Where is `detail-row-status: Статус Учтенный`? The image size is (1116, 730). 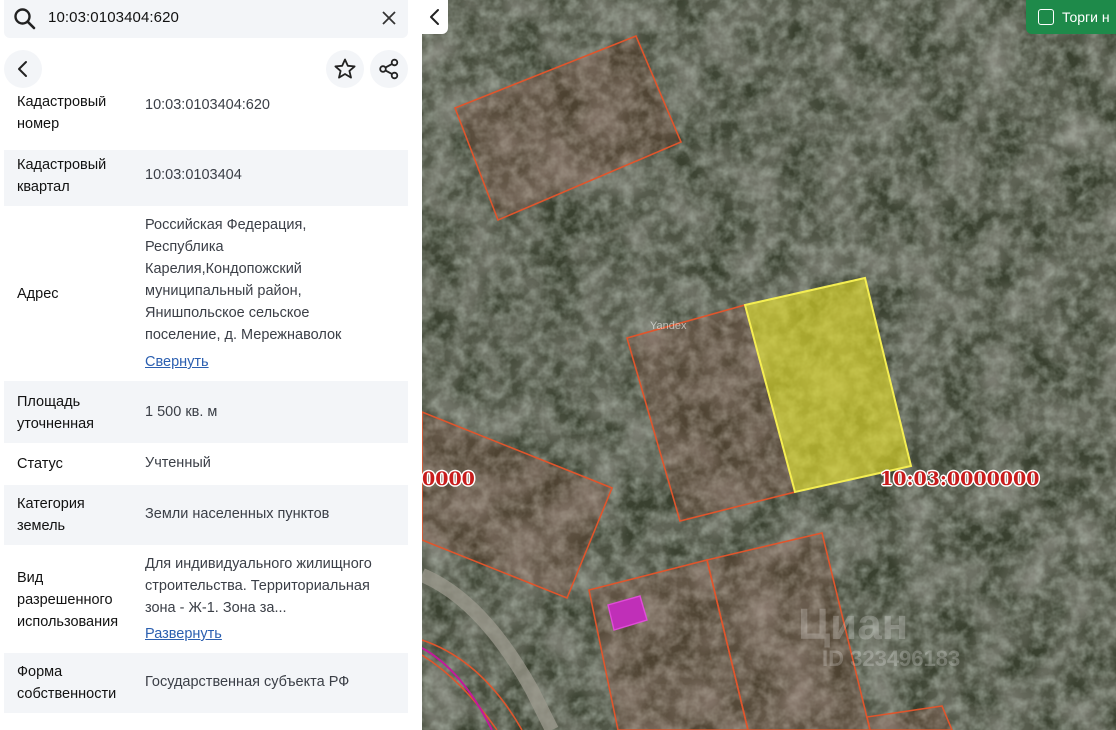 detail-row-status: Статус Учтенный is located at coordinates (206, 464).